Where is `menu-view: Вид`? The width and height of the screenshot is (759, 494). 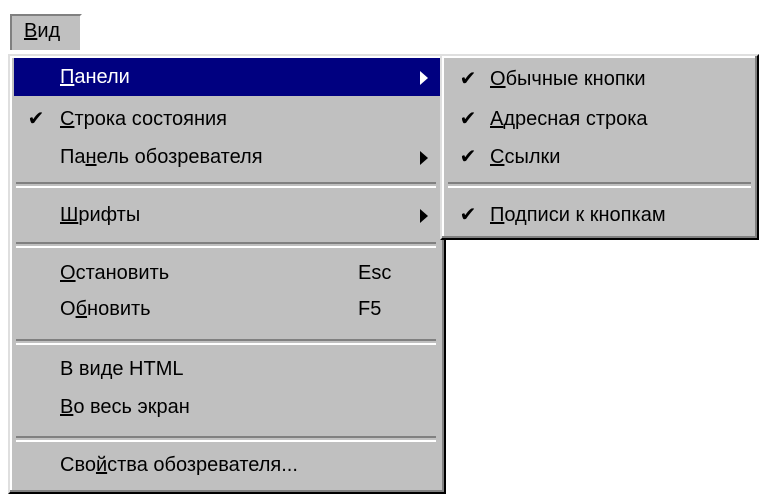 menu-view: Вид is located at coordinates (46, 32).